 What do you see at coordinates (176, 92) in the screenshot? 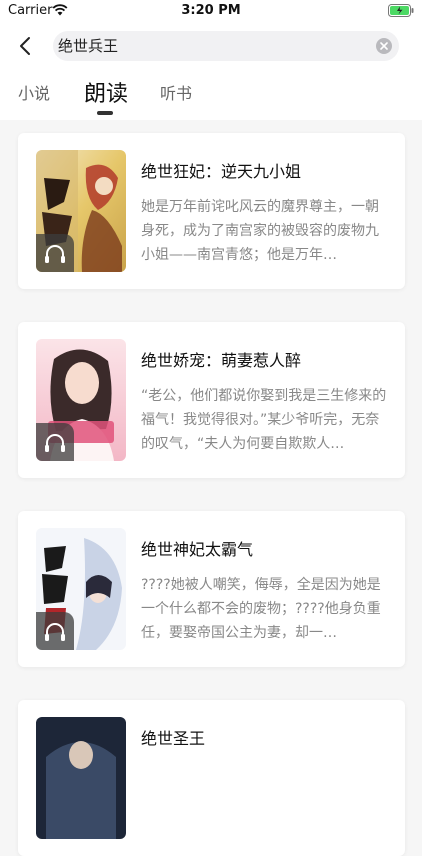
I see `tab-audiobook: 听书` at bounding box center [176, 92].